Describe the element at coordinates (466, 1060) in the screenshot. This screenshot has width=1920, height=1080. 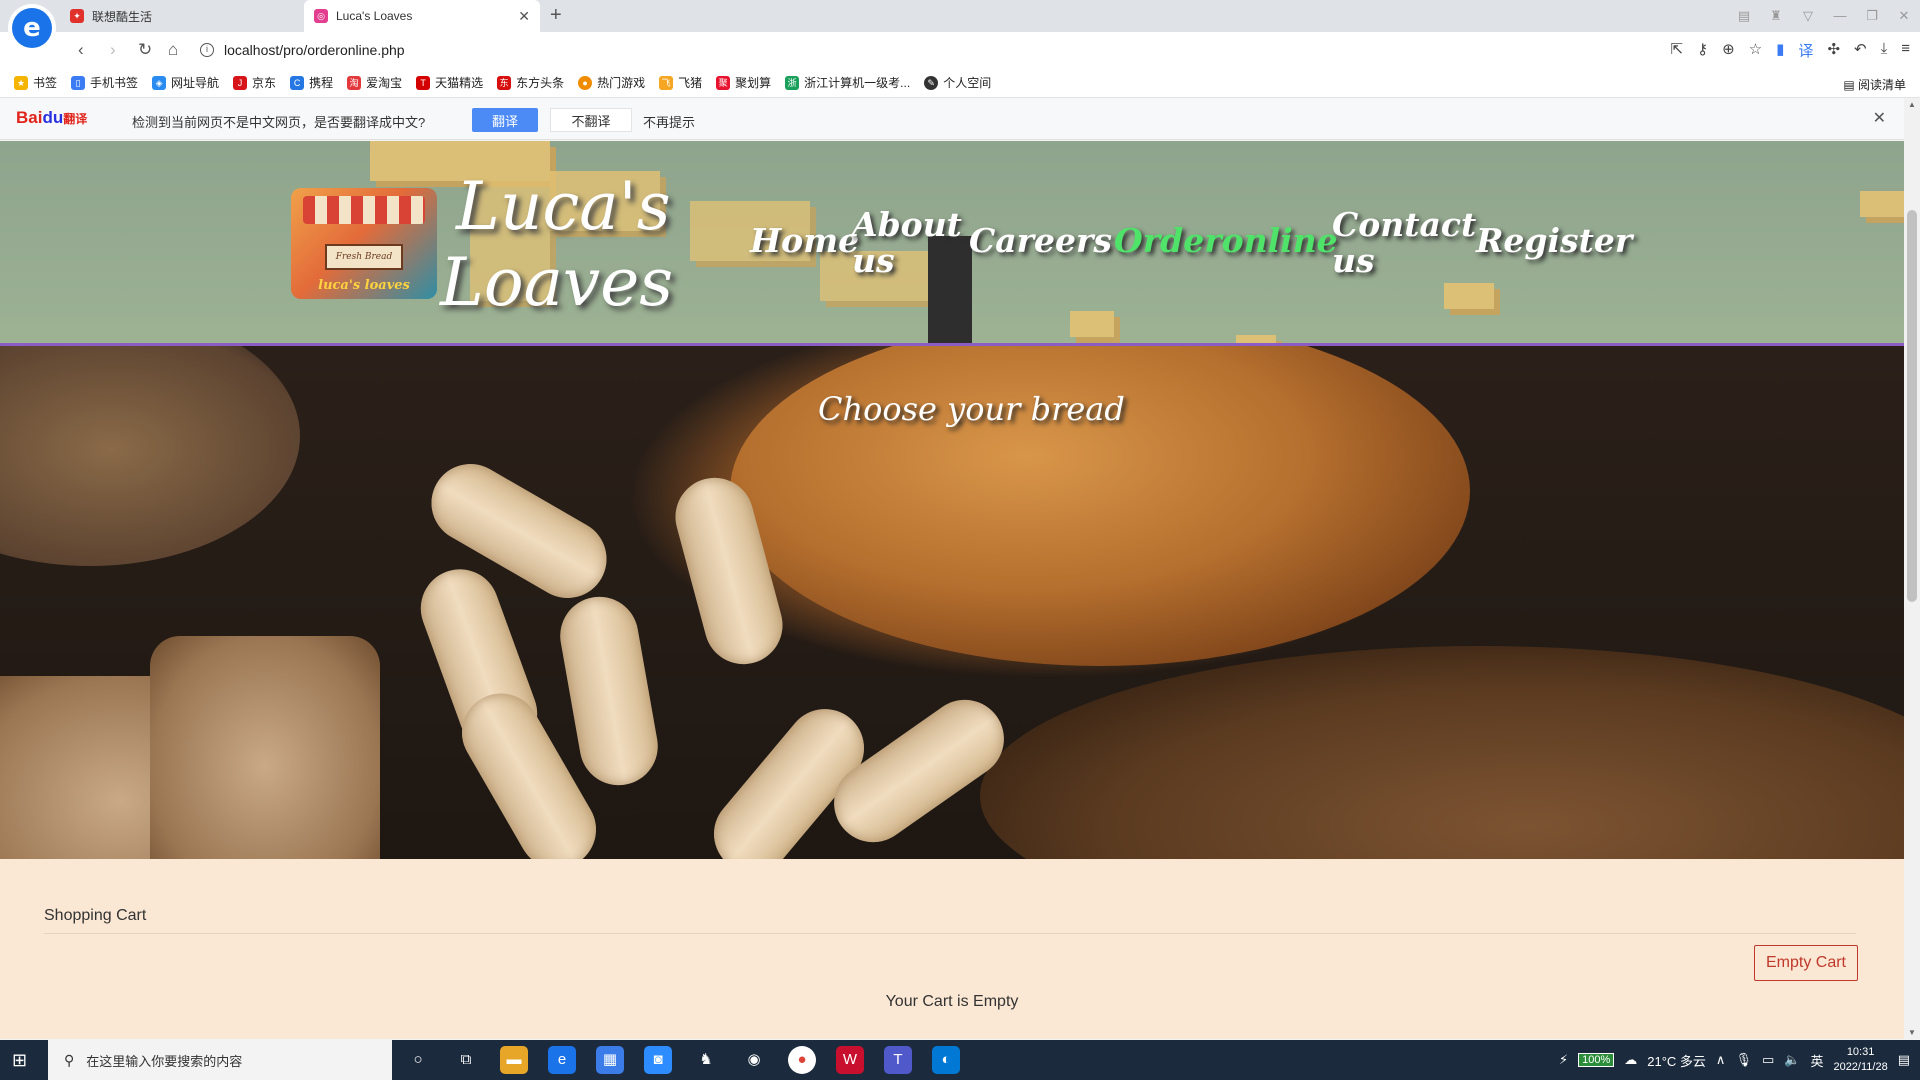
I see `task-view-icon: ⧉` at that location.